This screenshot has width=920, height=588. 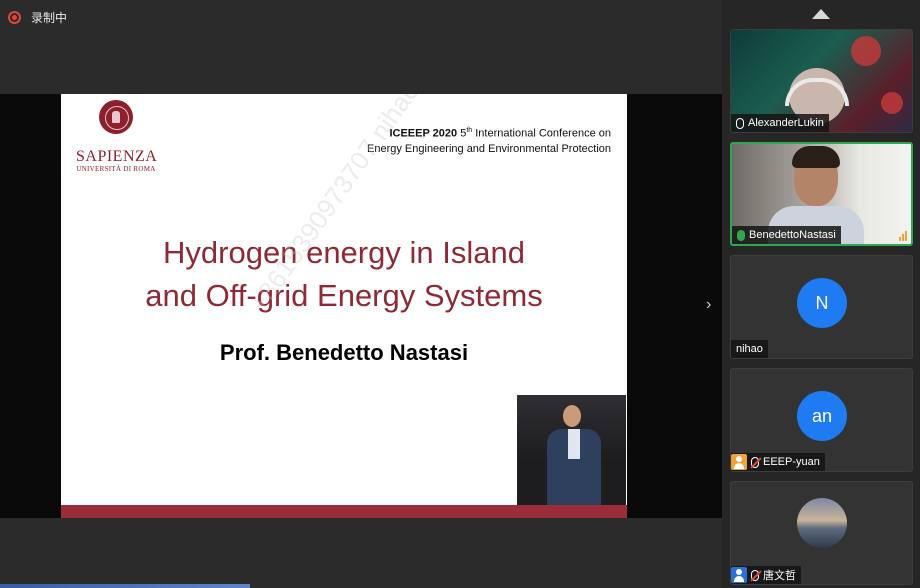 What do you see at coordinates (791, 462) in the screenshot?
I see `participant-name: EEEP-yuan` at bounding box center [791, 462].